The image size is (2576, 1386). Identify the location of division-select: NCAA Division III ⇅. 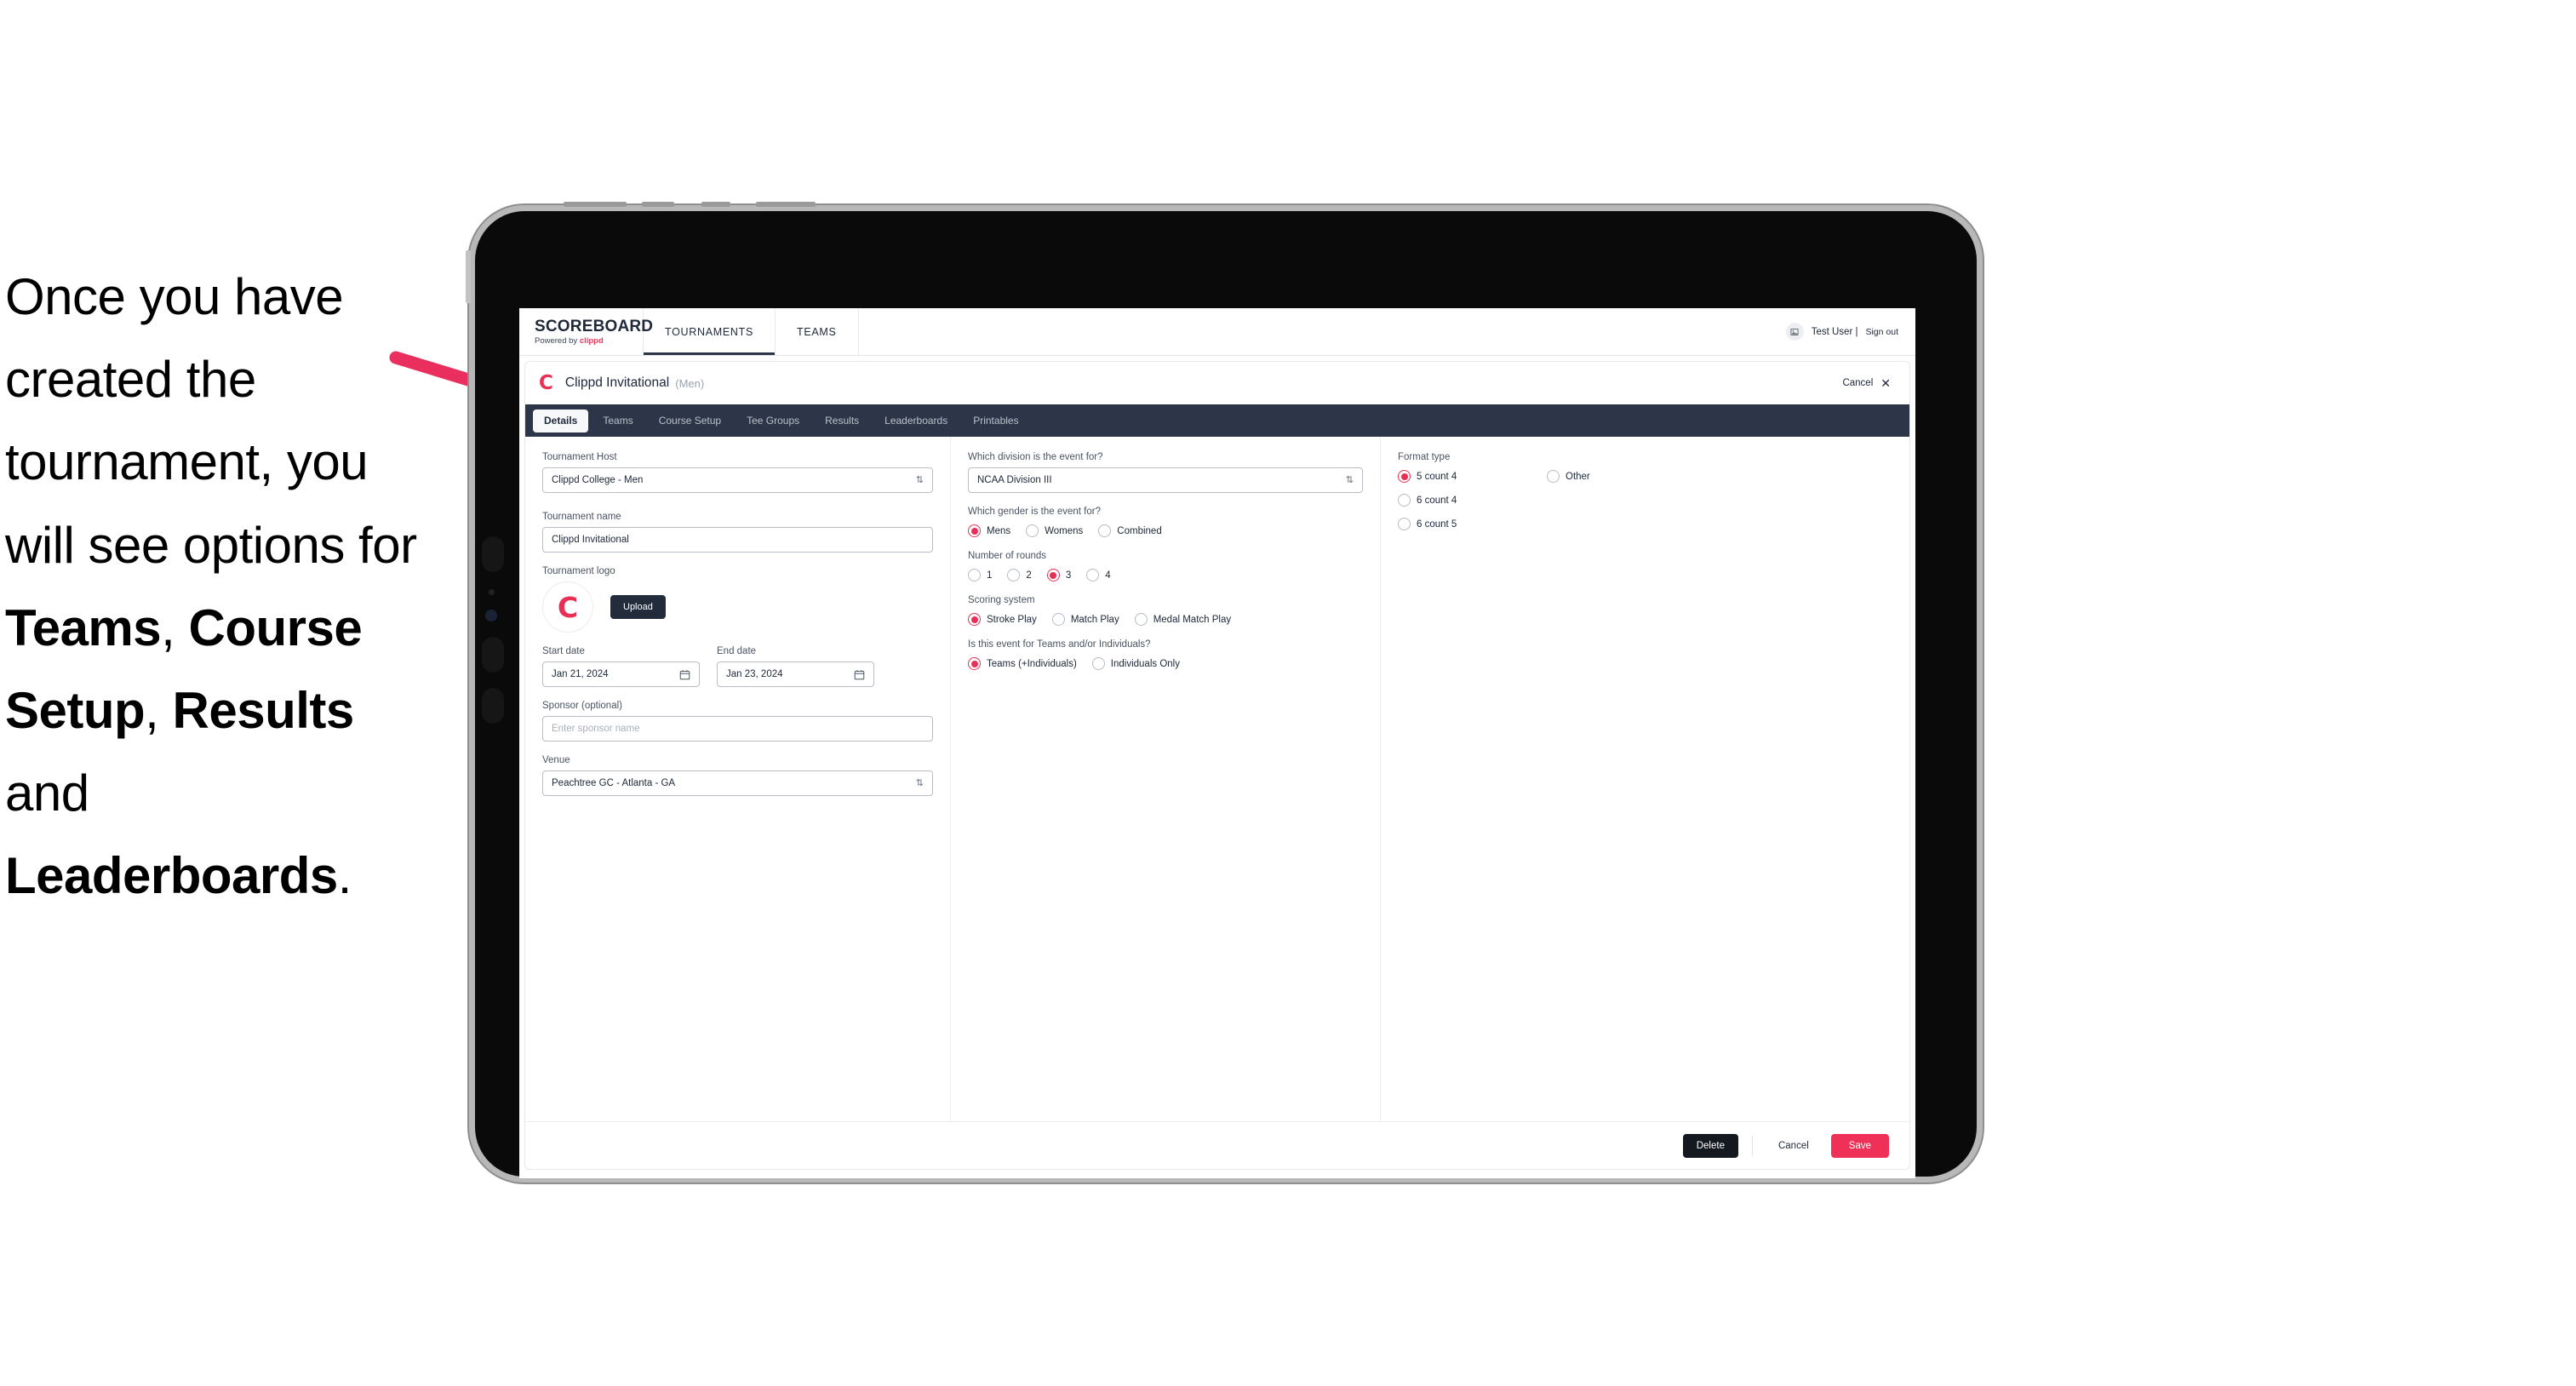
(1165, 480).